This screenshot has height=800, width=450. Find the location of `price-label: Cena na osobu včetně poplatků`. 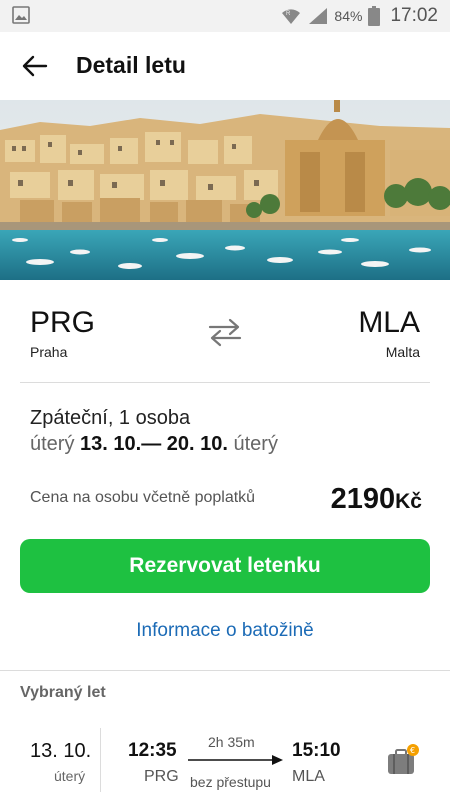

price-label: Cena na osobu včetně poplatků is located at coordinates (143, 497).